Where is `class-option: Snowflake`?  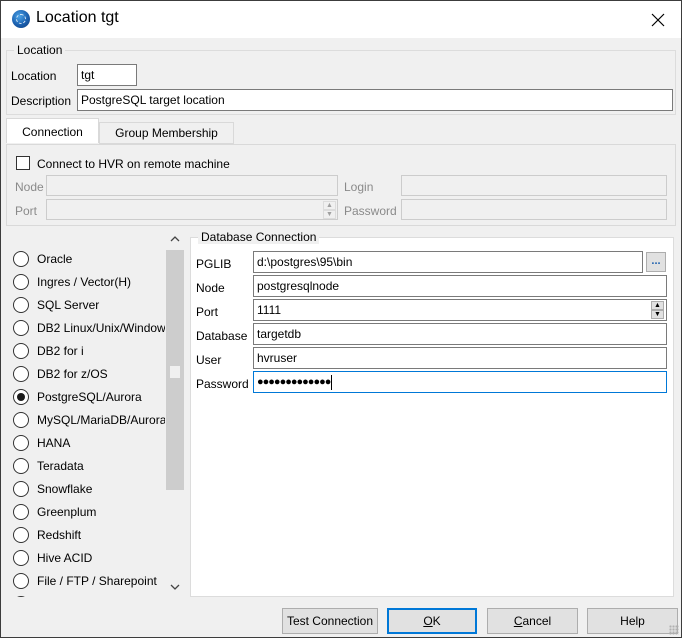
class-option: Snowflake is located at coordinates (52, 489).